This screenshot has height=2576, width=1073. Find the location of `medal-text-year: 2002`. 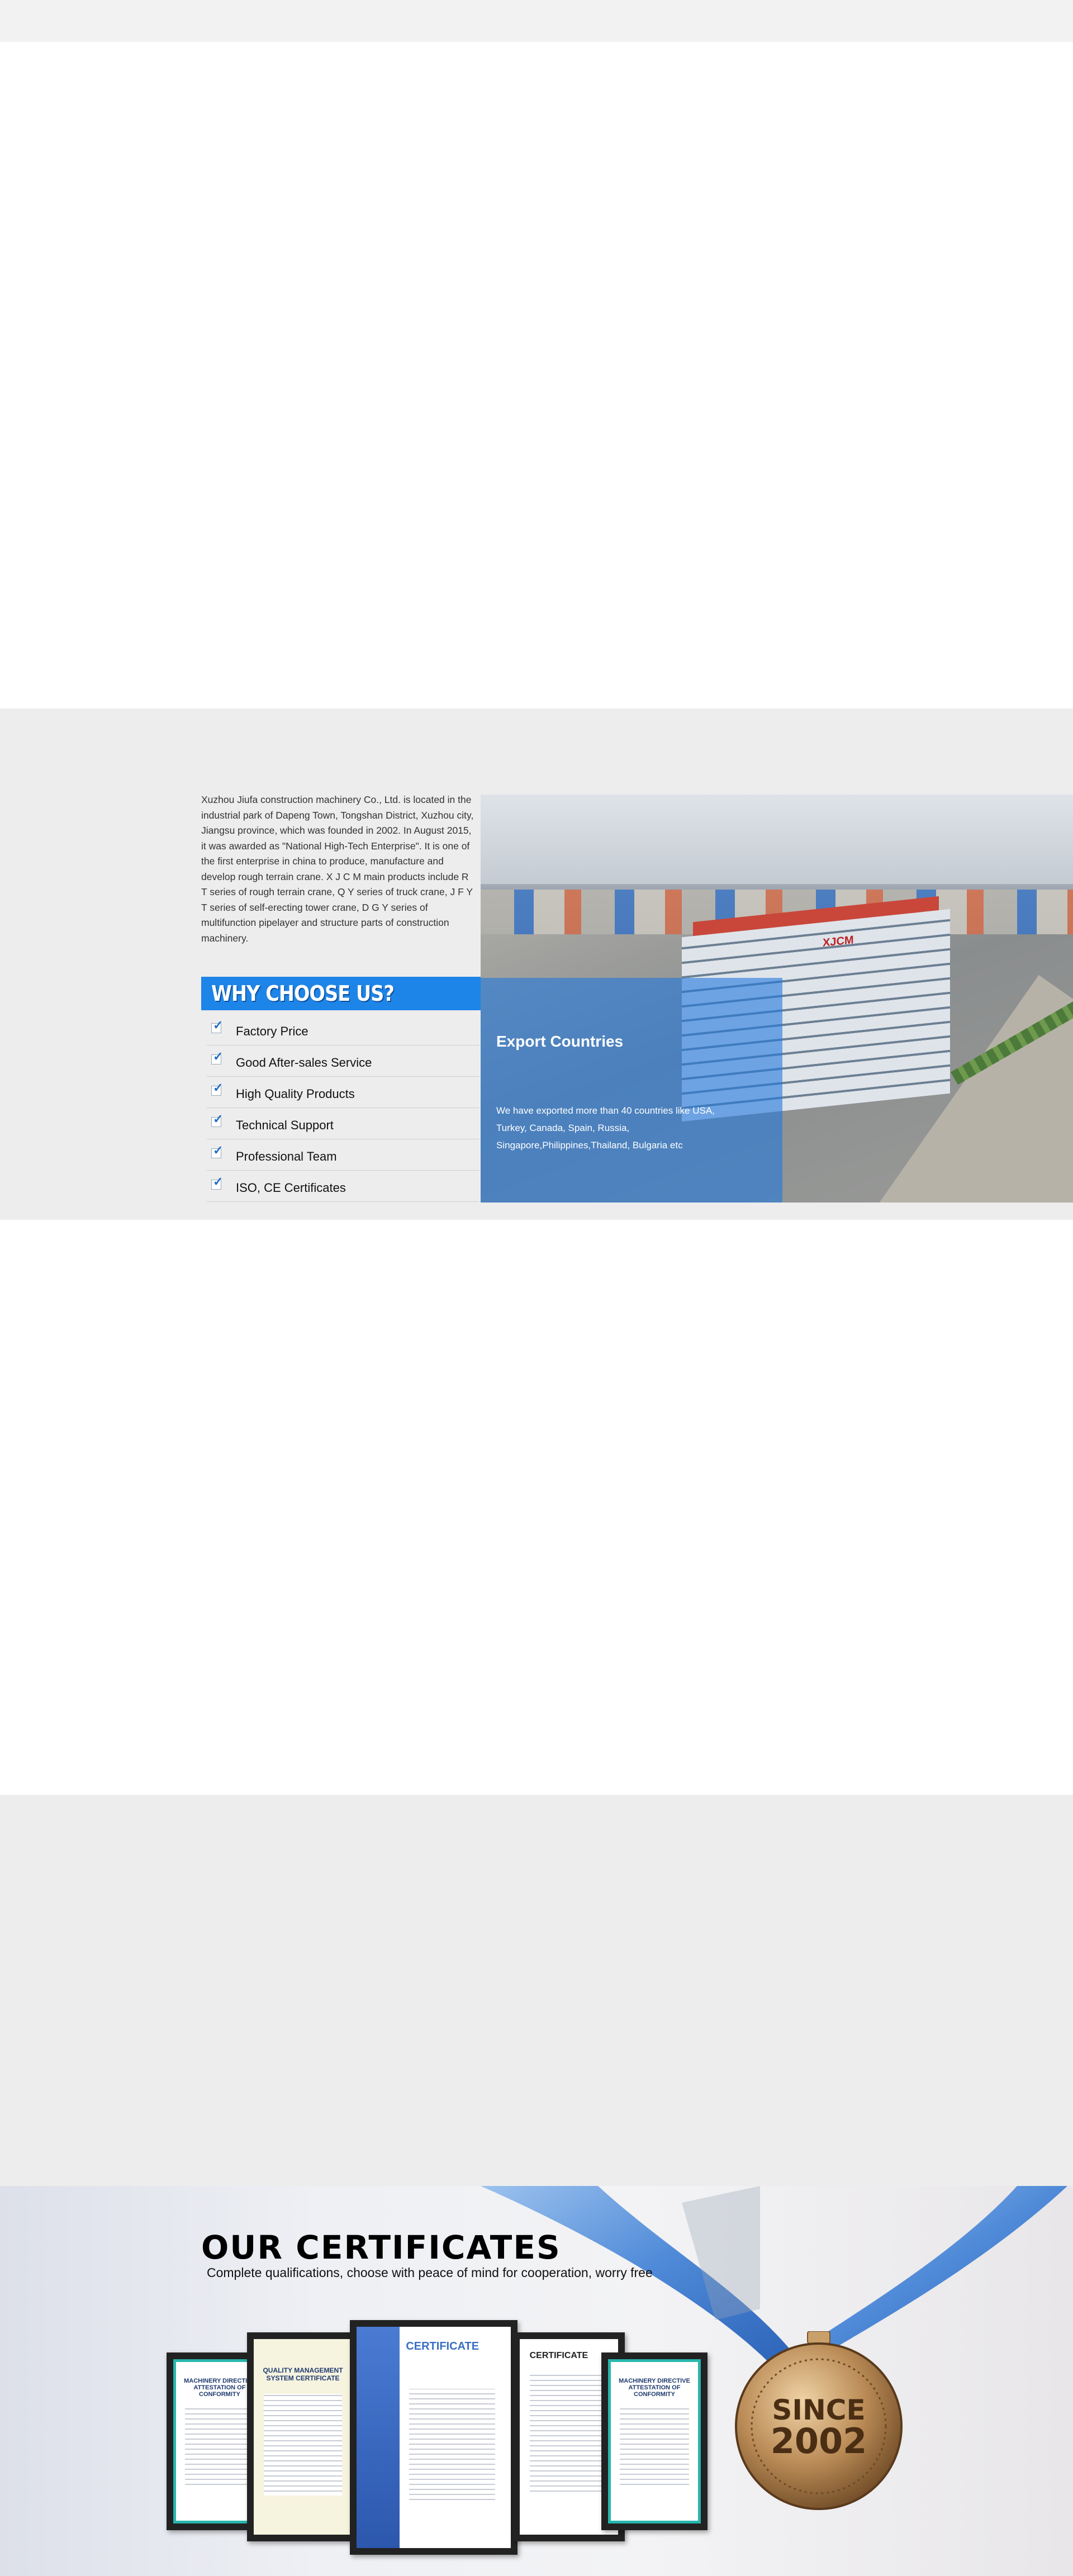

medal-text-year: 2002 is located at coordinates (819, 2441).